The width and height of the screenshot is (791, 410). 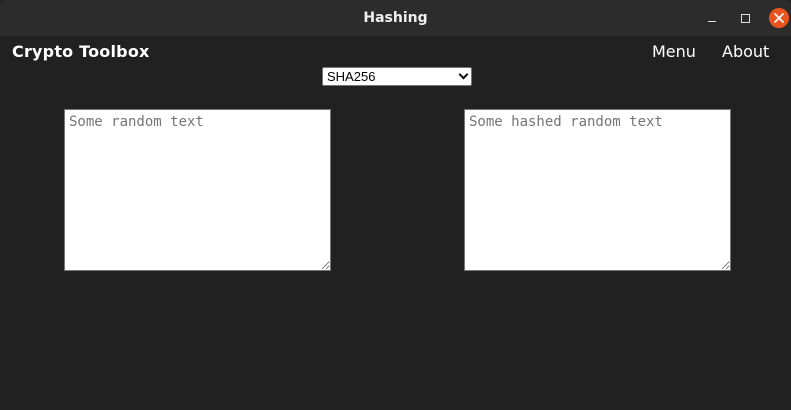 What do you see at coordinates (745, 51) in the screenshot?
I see `nav-about-link: About` at bounding box center [745, 51].